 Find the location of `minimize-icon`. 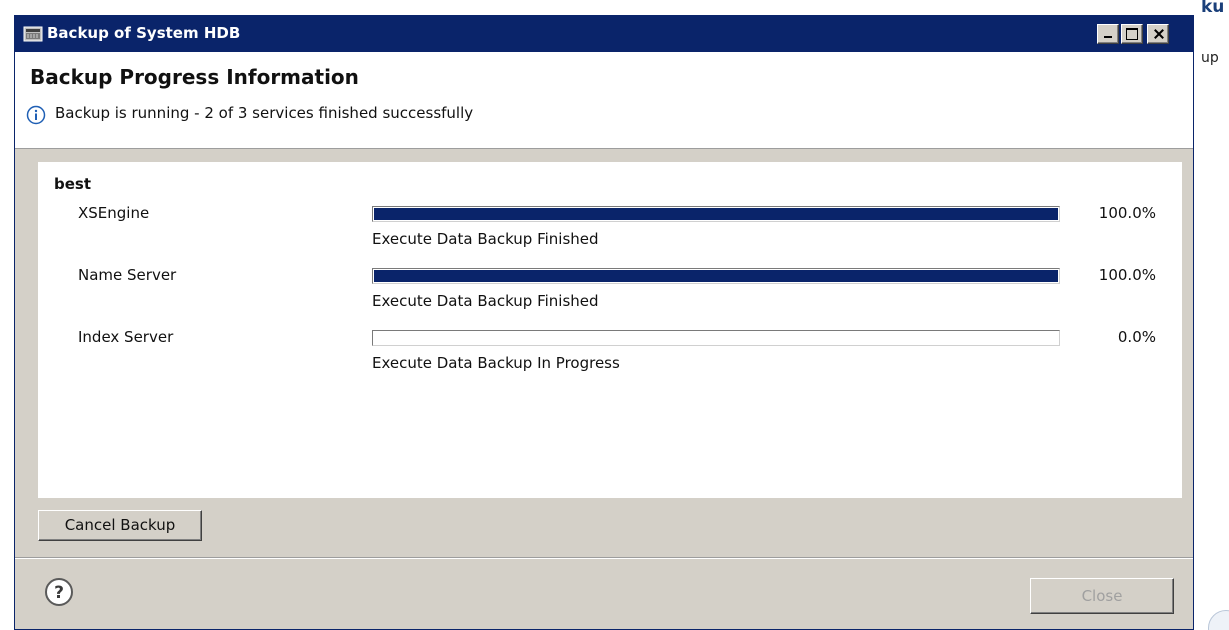

minimize-icon is located at coordinates (1108, 34).